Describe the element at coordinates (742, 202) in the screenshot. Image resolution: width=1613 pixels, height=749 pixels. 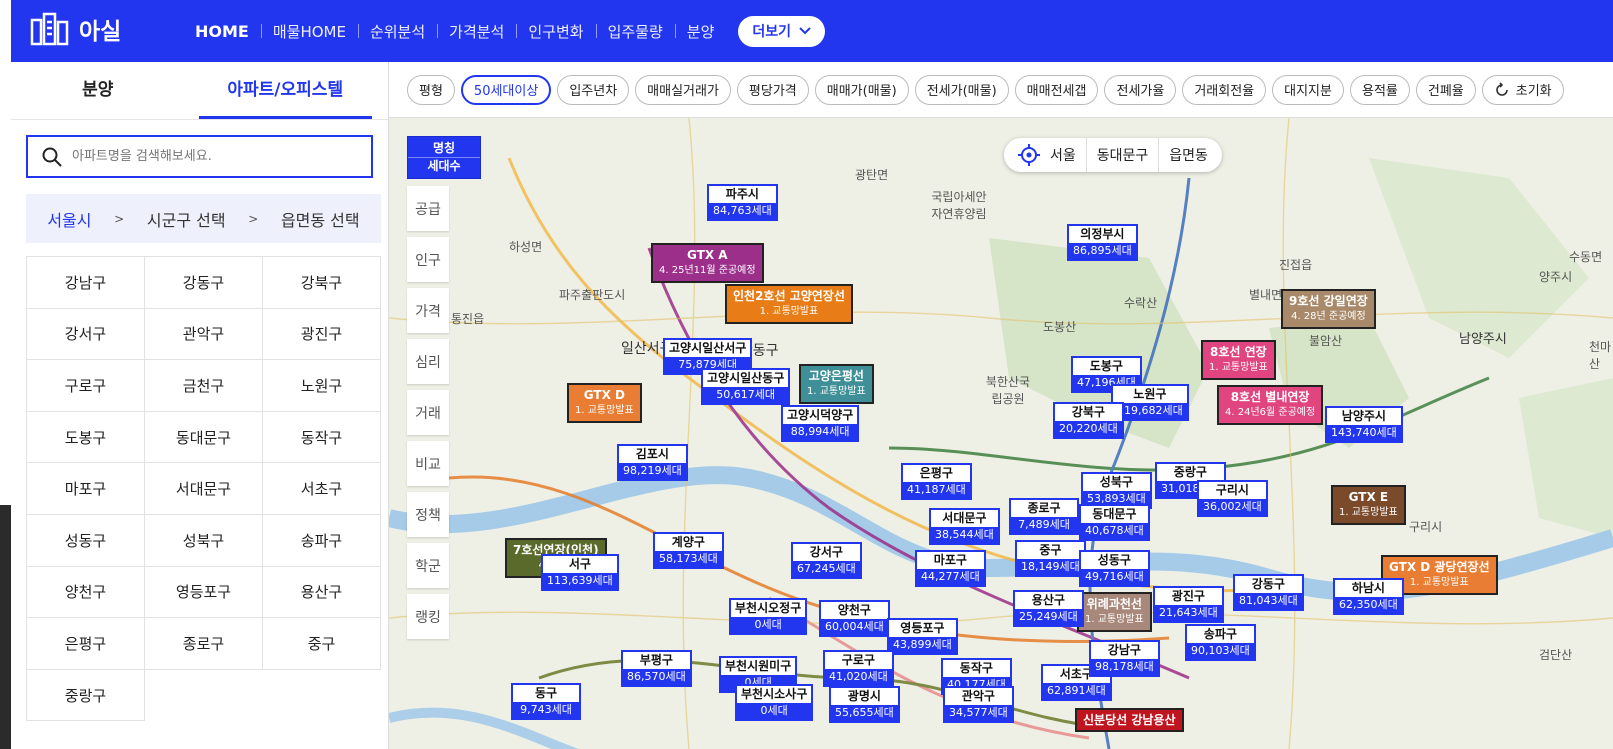
I see `region-marker: 파주시 84,763세대` at that location.